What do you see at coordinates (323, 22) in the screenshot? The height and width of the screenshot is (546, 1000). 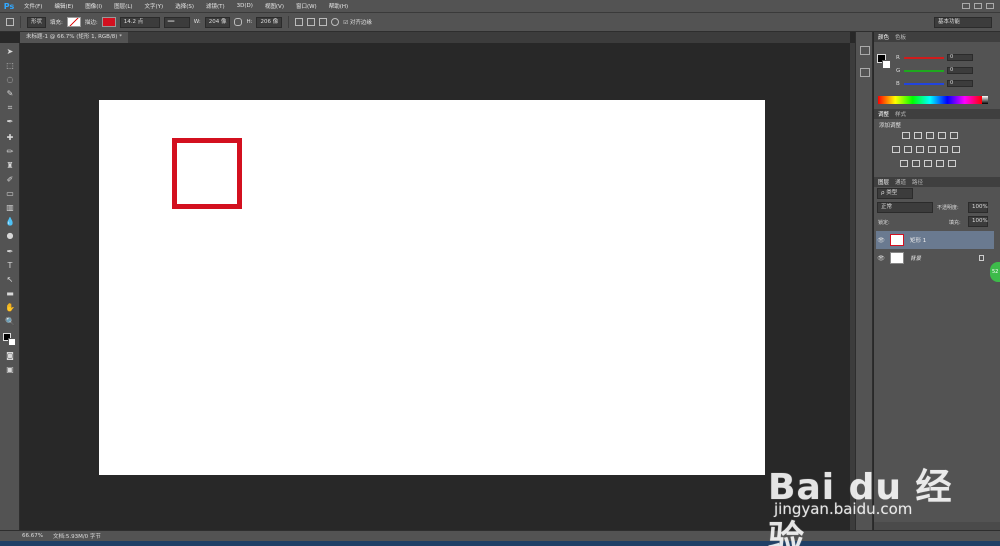 I see `path-arrangement-icon` at bounding box center [323, 22].